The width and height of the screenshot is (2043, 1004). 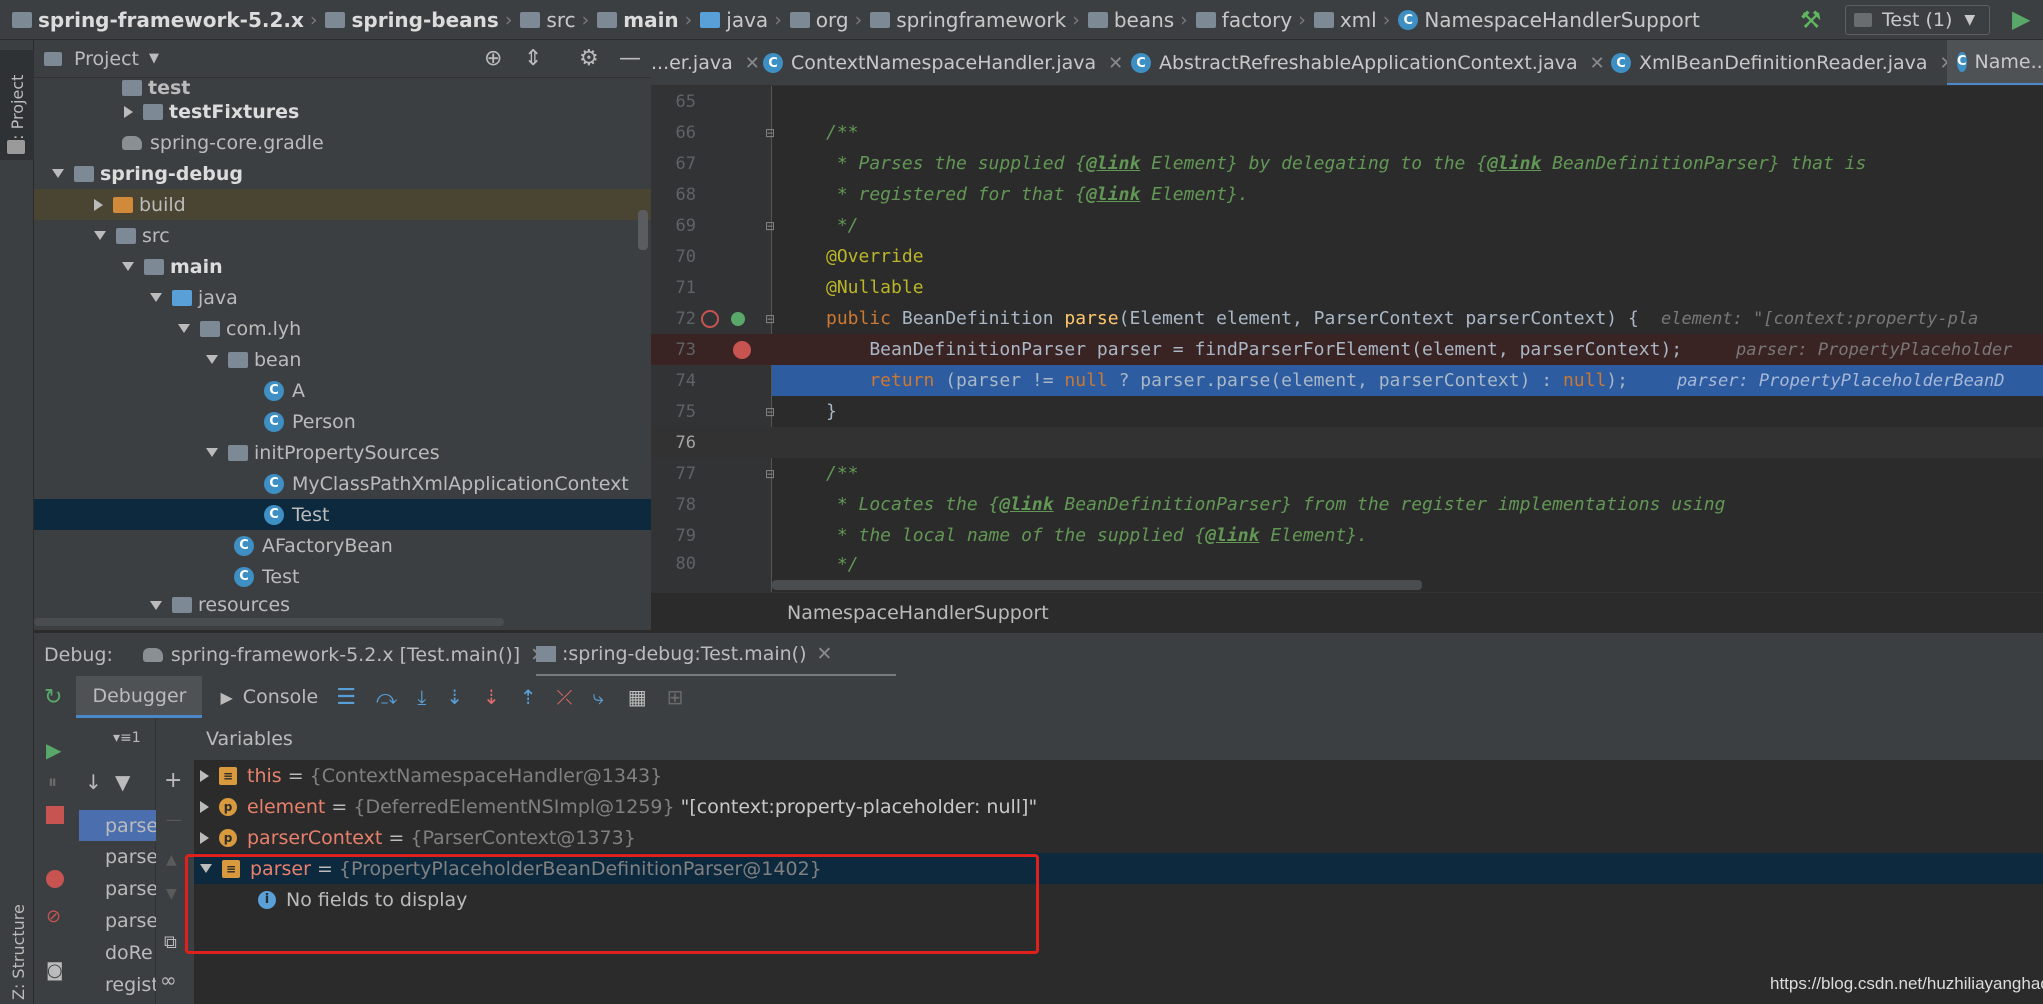 What do you see at coordinates (53, 697) in the screenshot?
I see `rerun-icon: ↻` at bounding box center [53, 697].